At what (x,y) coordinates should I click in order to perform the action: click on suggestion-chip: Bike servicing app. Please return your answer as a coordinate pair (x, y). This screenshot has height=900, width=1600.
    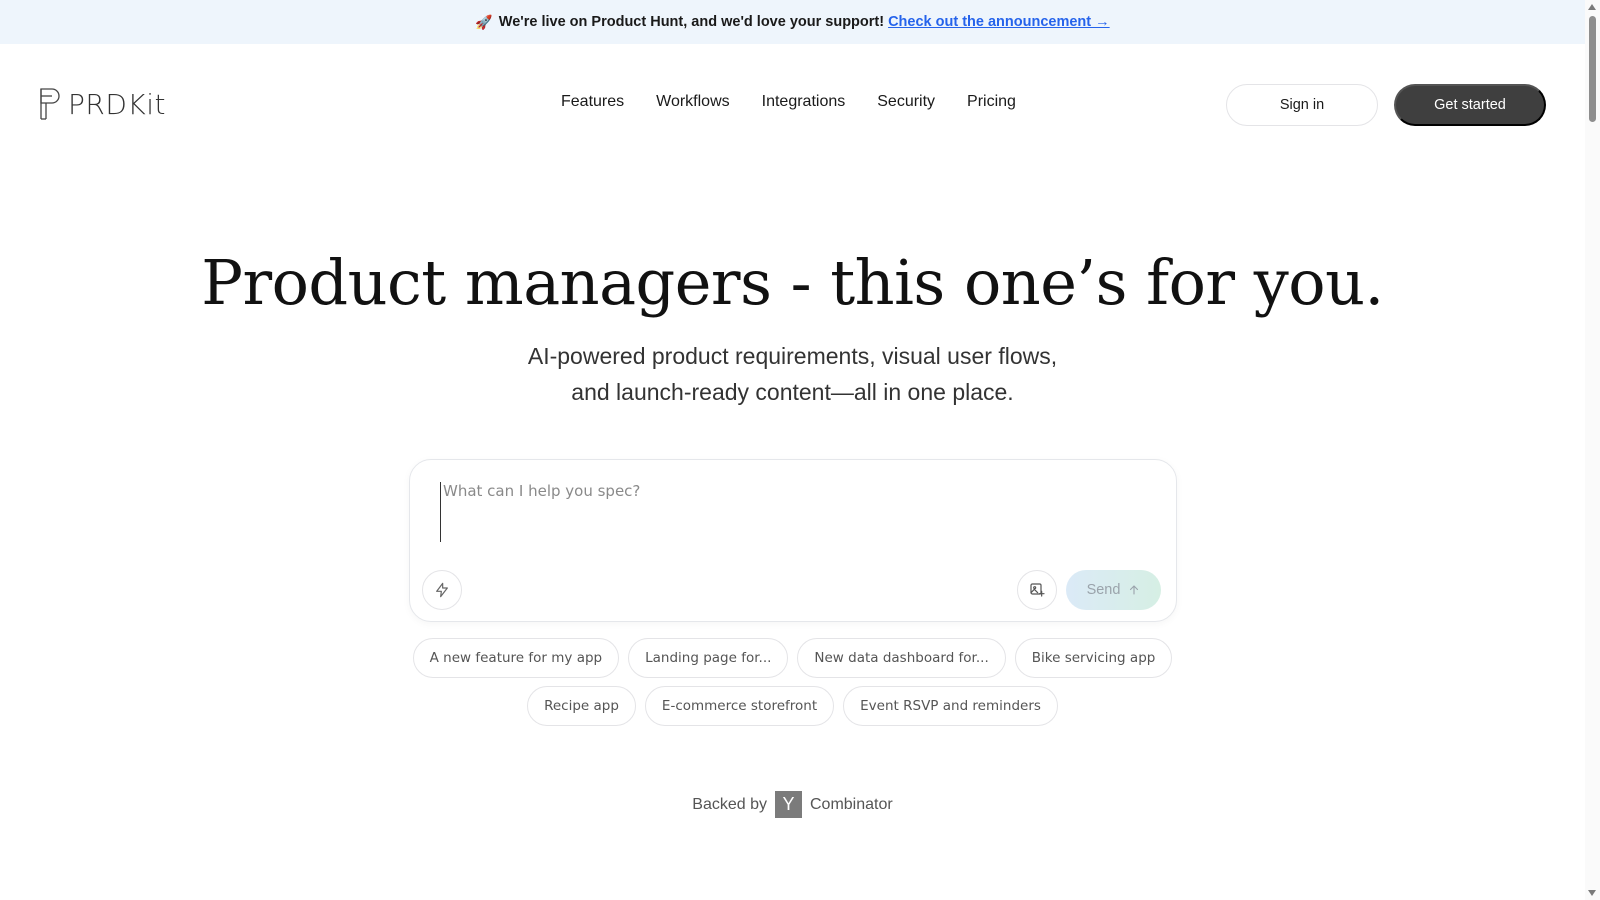
    Looking at the image, I should click on (1093, 658).